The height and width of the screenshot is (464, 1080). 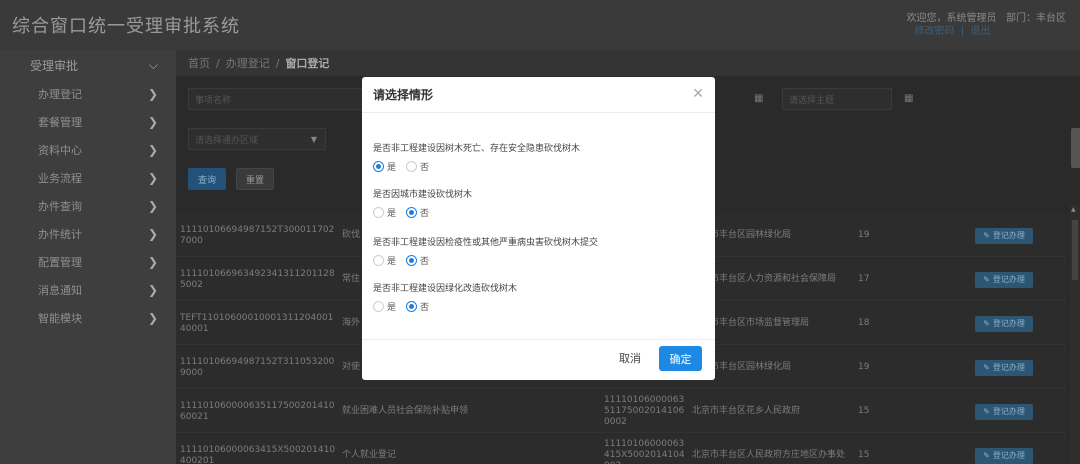 What do you see at coordinates (864, 323) in the screenshot?
I see `row-count: 18` at bounding box center [864, 323].